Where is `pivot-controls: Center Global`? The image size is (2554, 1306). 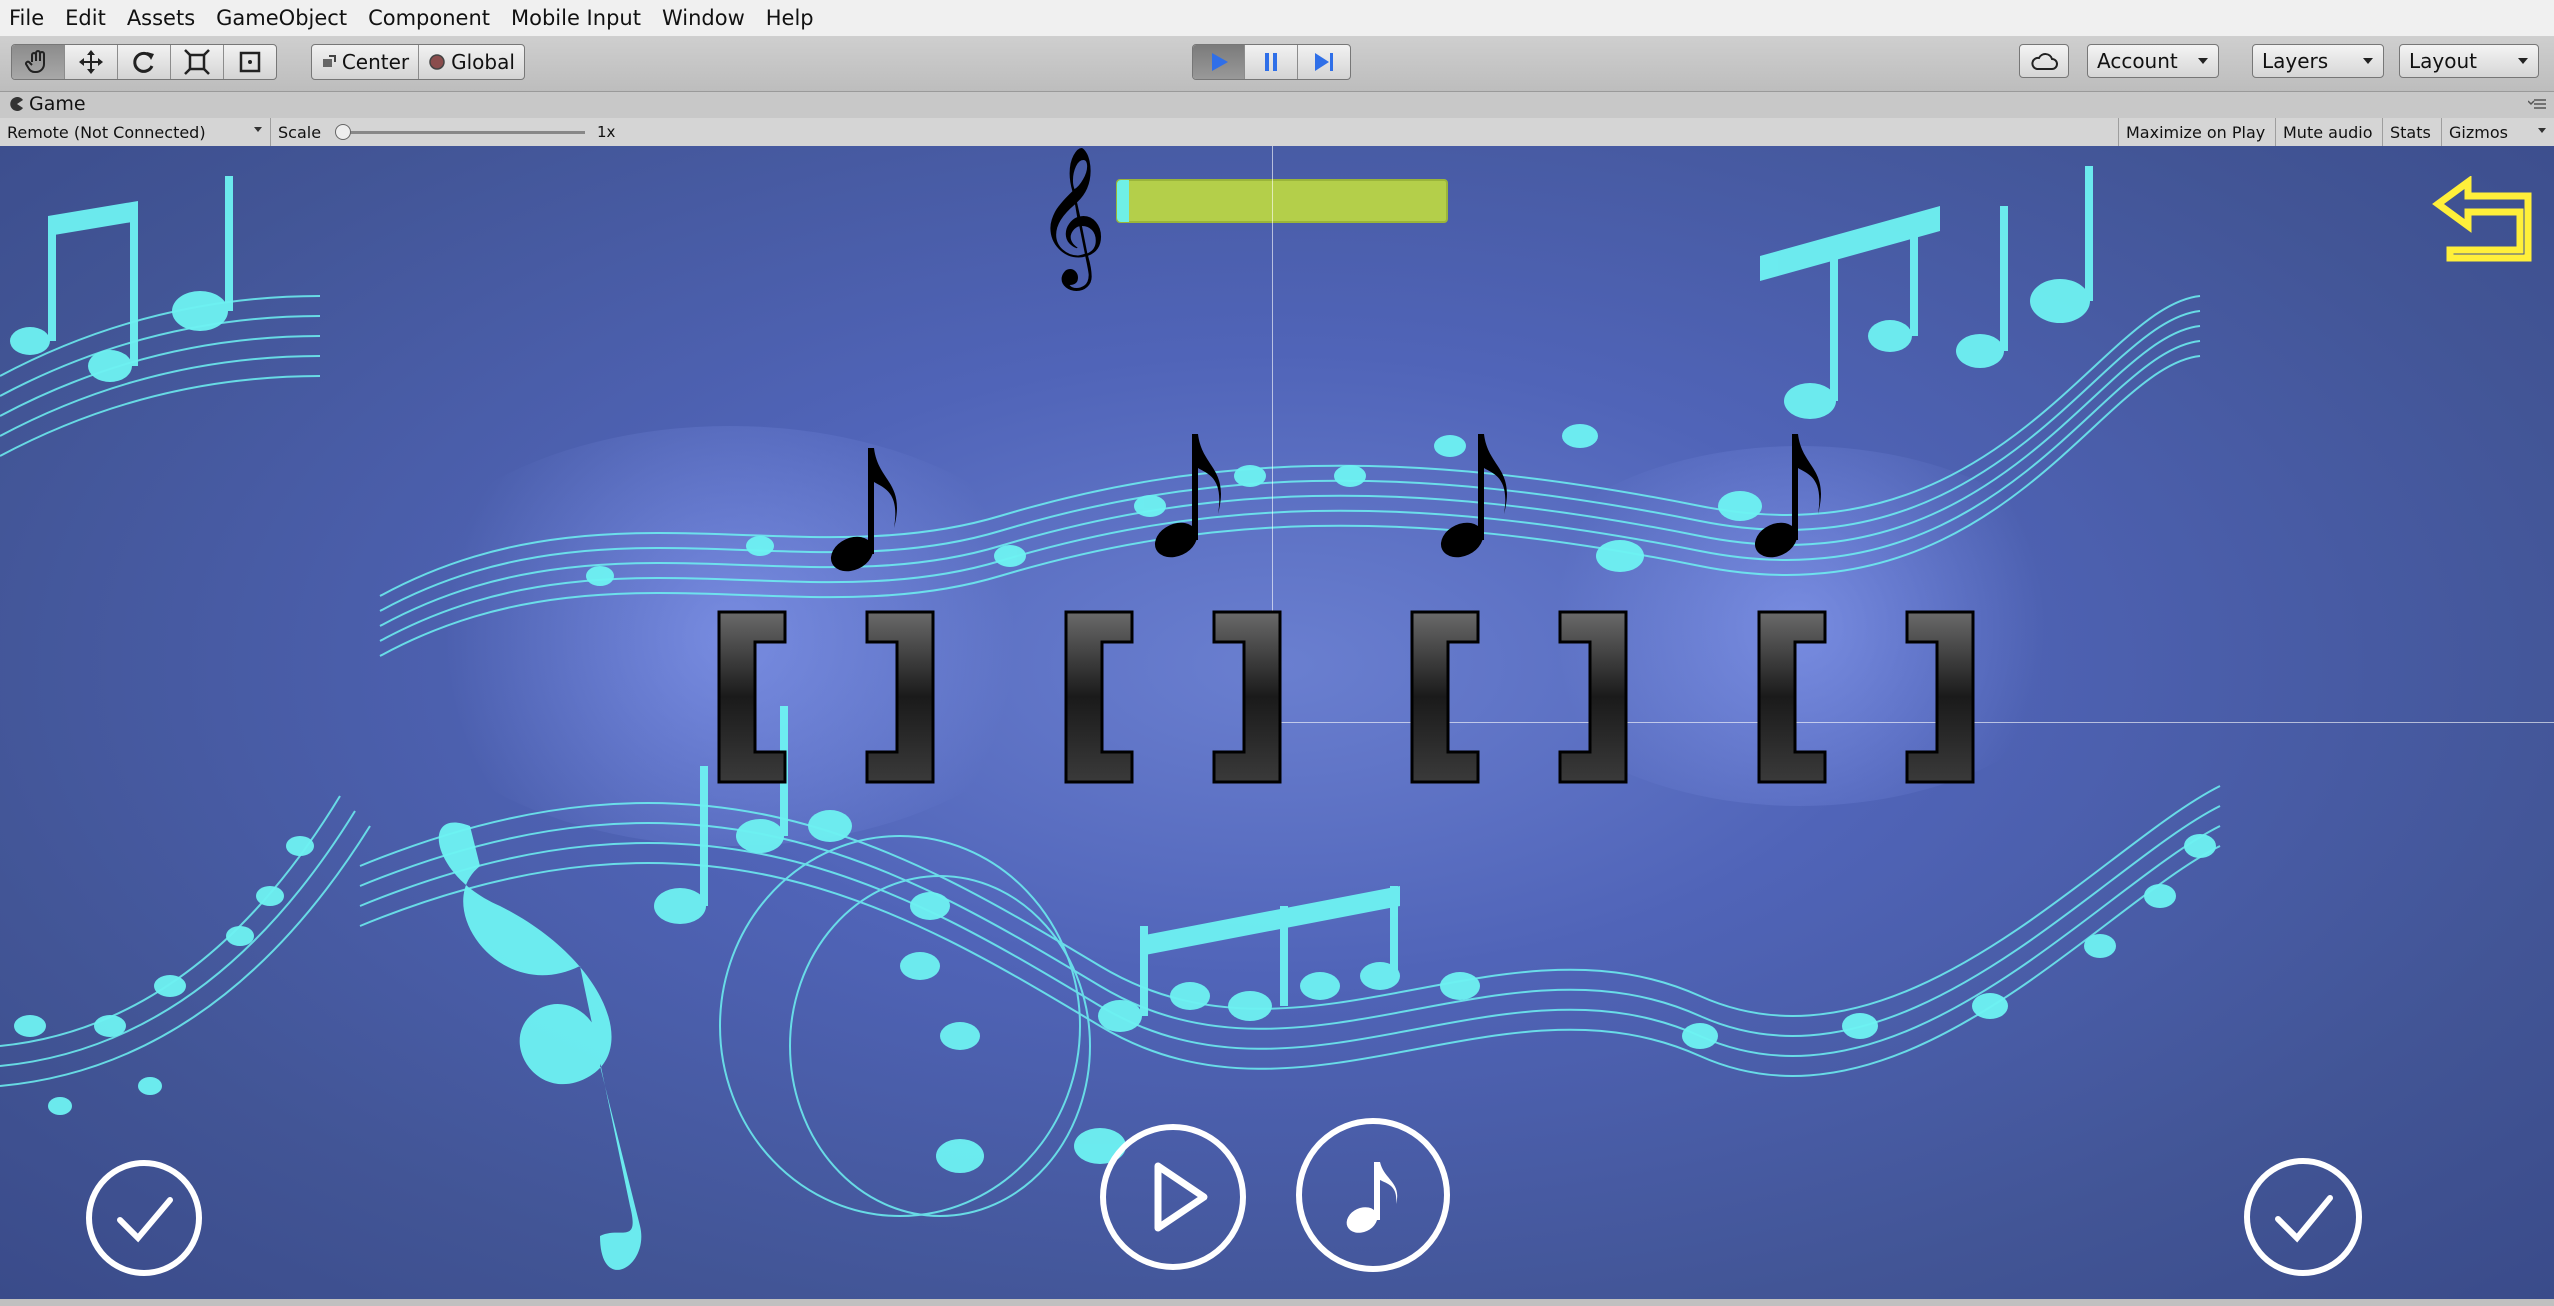
pivot-controls: Center Global is located at coordinates (418, 62).